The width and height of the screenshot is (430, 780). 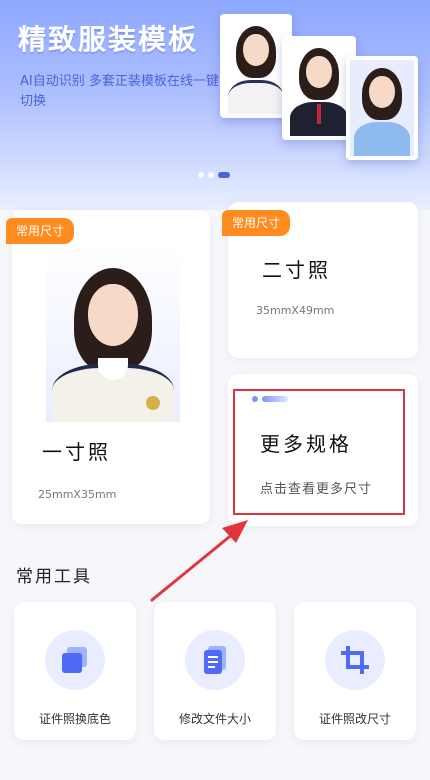 I want to click on tool-resize-photo: 证件照改尺寸, so click(x=355, y=671).